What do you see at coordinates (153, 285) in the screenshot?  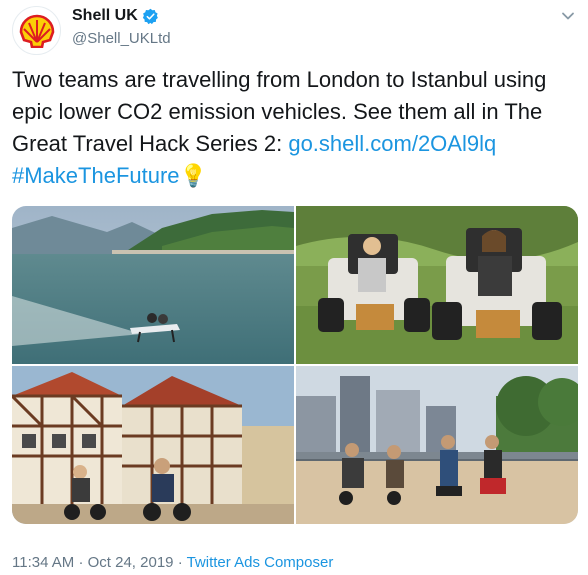 I see `lake-hydrofoil-photo` at bounding box center [153, 285].